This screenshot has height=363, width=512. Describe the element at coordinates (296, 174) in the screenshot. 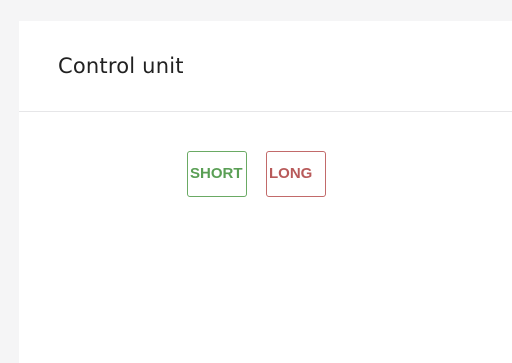

I see `long-button: LONG` at that location.